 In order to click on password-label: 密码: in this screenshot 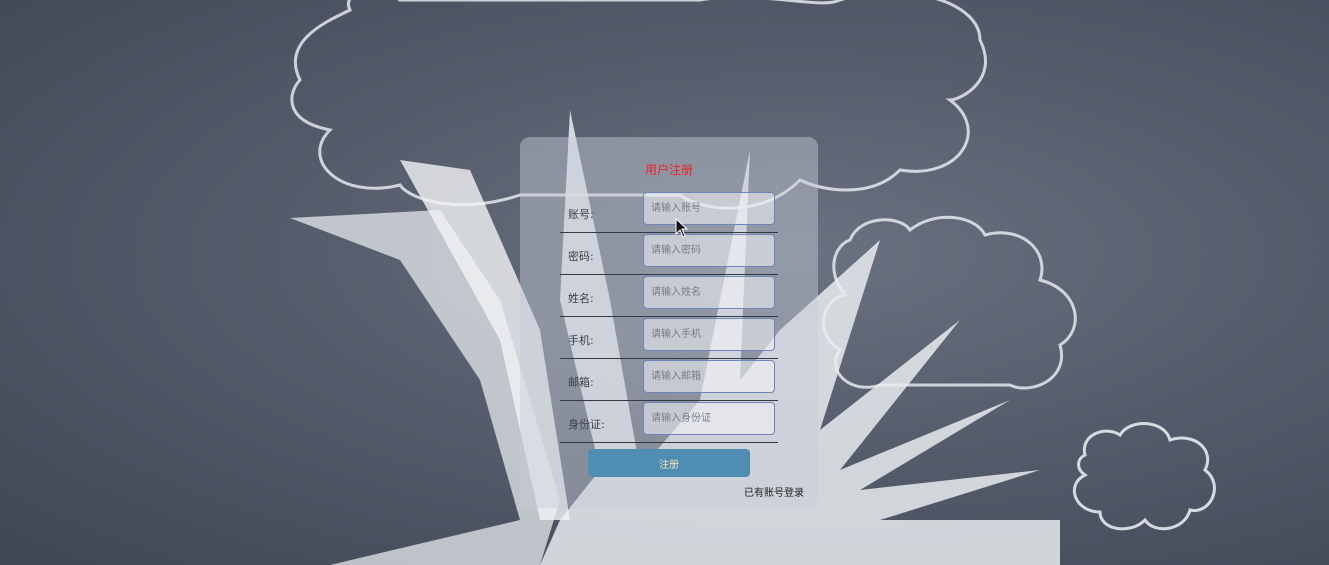, I will do `click(581, 256)`.